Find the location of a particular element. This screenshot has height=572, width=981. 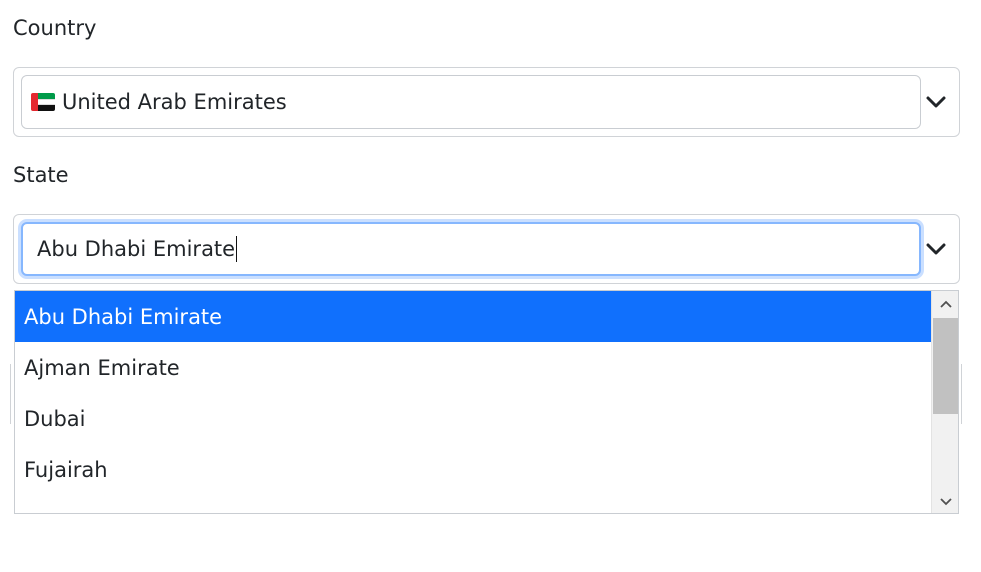

list-item: Dubai is located at coordinates (473, 418).